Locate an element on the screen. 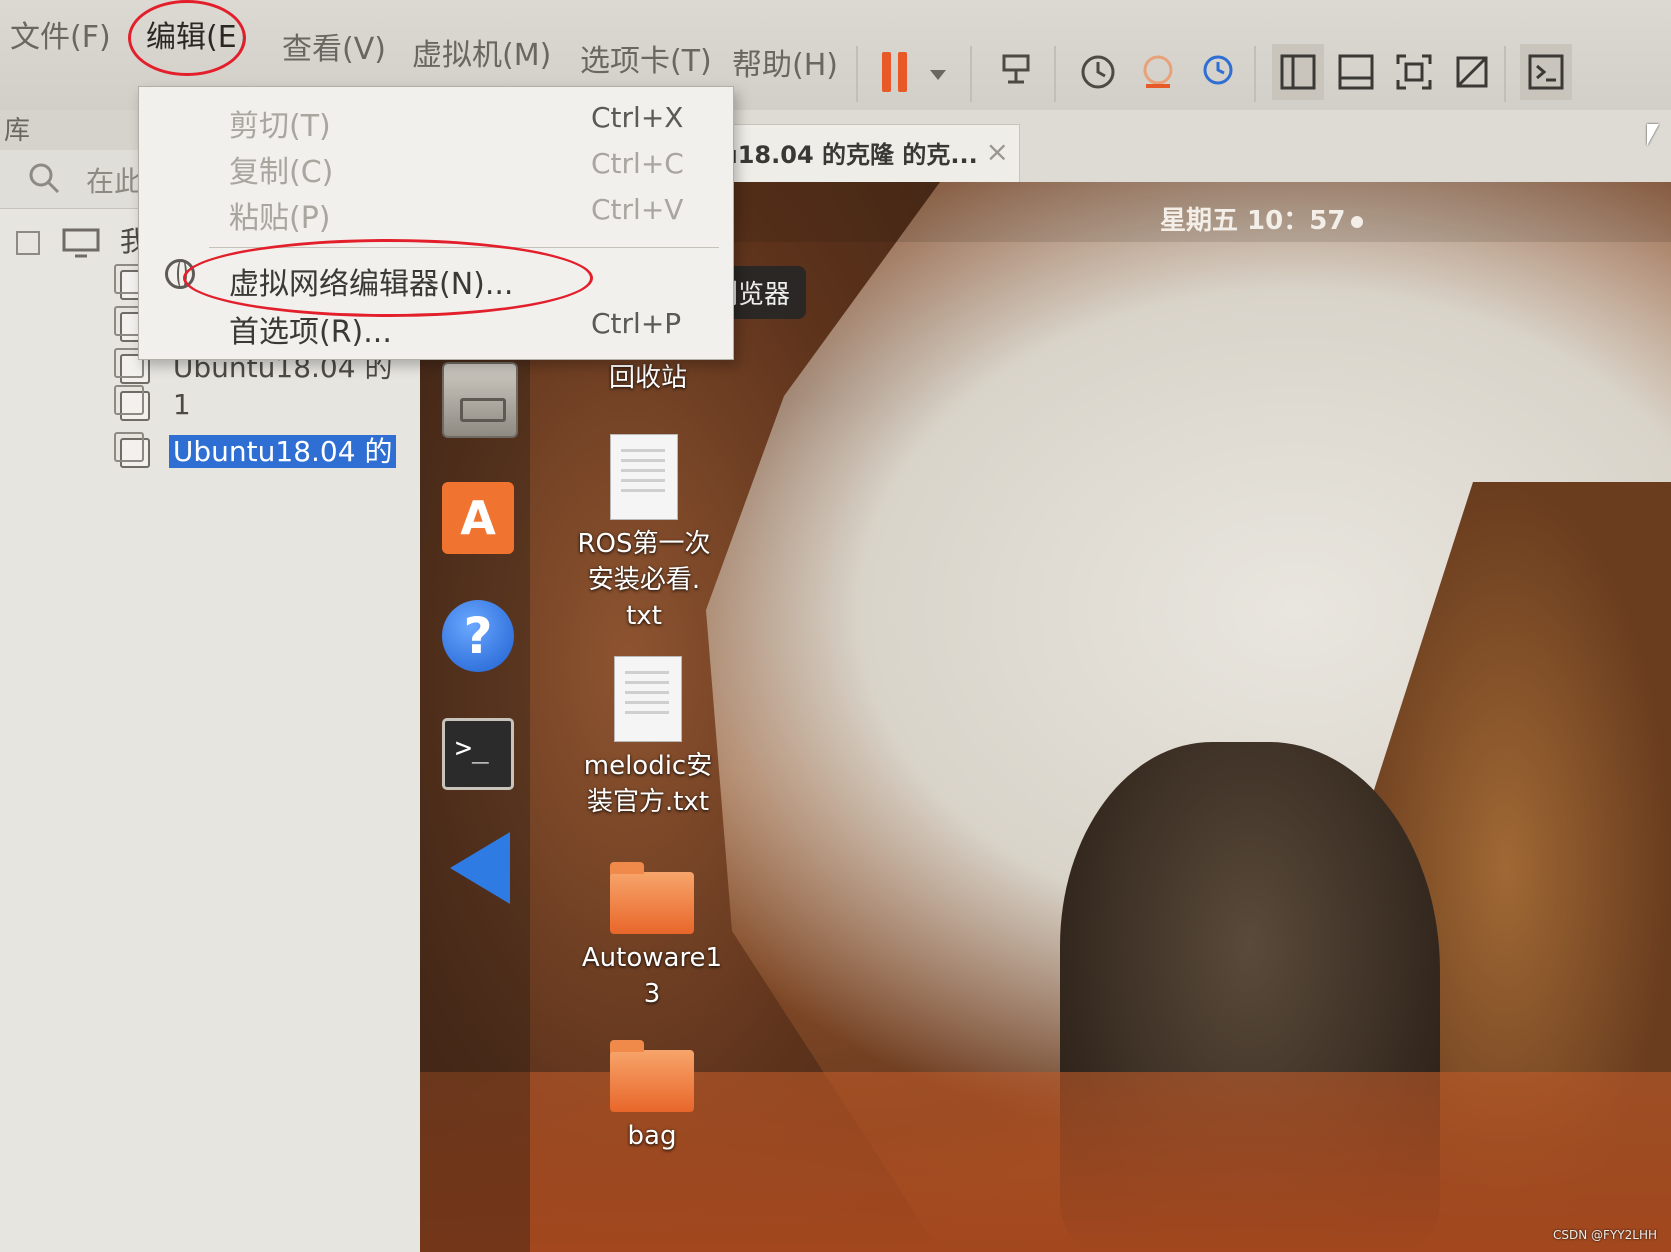 This screenshot has width=1671, height=1252. sidebar-icon is located at coordinates (1298, 72).